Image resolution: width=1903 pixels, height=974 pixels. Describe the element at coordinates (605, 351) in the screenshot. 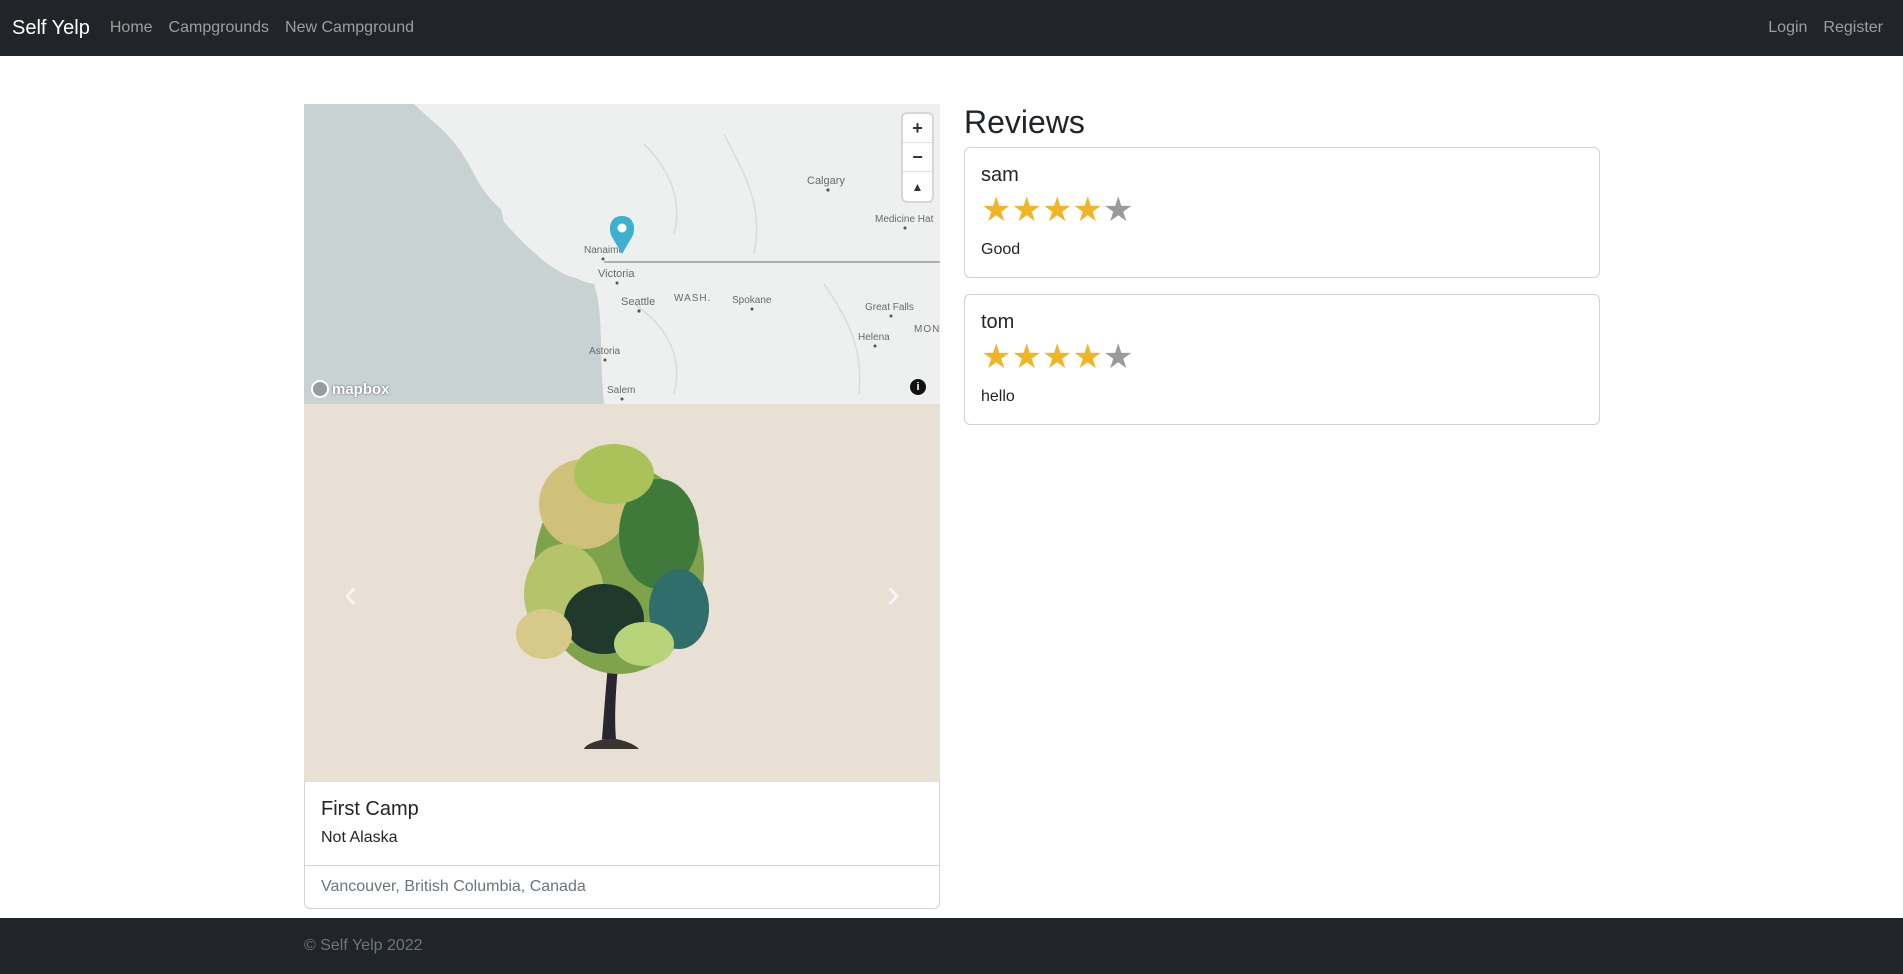

I see `map-label-astoria: Astoria` at that location.